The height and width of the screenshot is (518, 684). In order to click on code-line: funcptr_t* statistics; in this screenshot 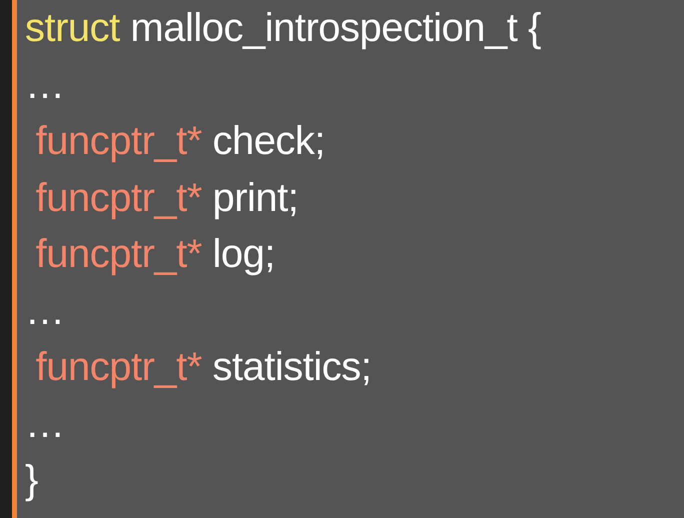, I will do `click(203, 367)`.